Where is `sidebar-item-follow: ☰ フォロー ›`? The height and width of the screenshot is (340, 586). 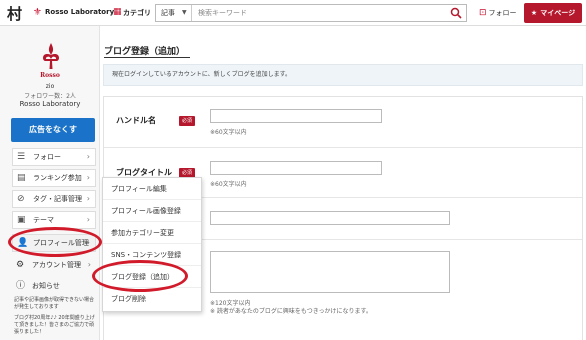
sidebar-item-follow: ☰ フォロー › is located at coordinates (54, 157).